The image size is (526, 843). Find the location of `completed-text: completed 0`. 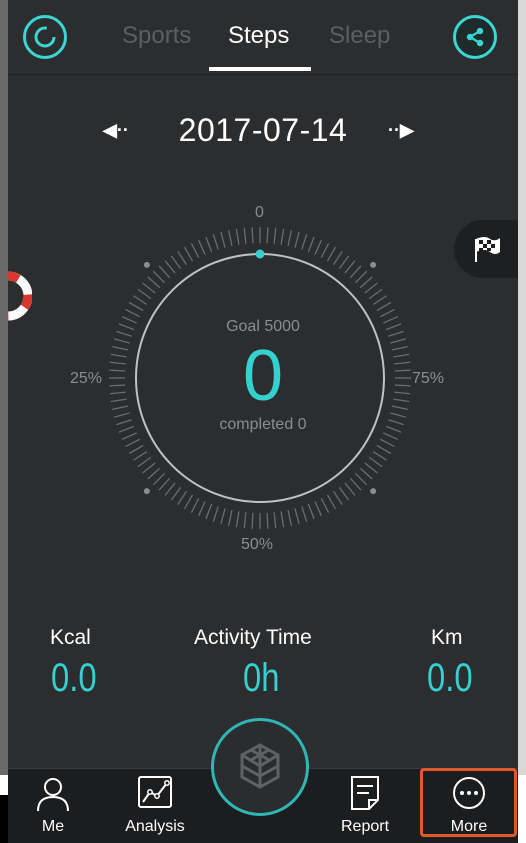

completed-text: completed 0 is located at coordinates (263, 424).